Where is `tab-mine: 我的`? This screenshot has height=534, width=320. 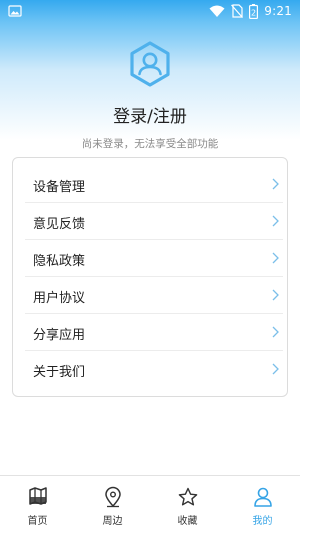
tab-mine: 我的 is located at coordinates (262, 505).